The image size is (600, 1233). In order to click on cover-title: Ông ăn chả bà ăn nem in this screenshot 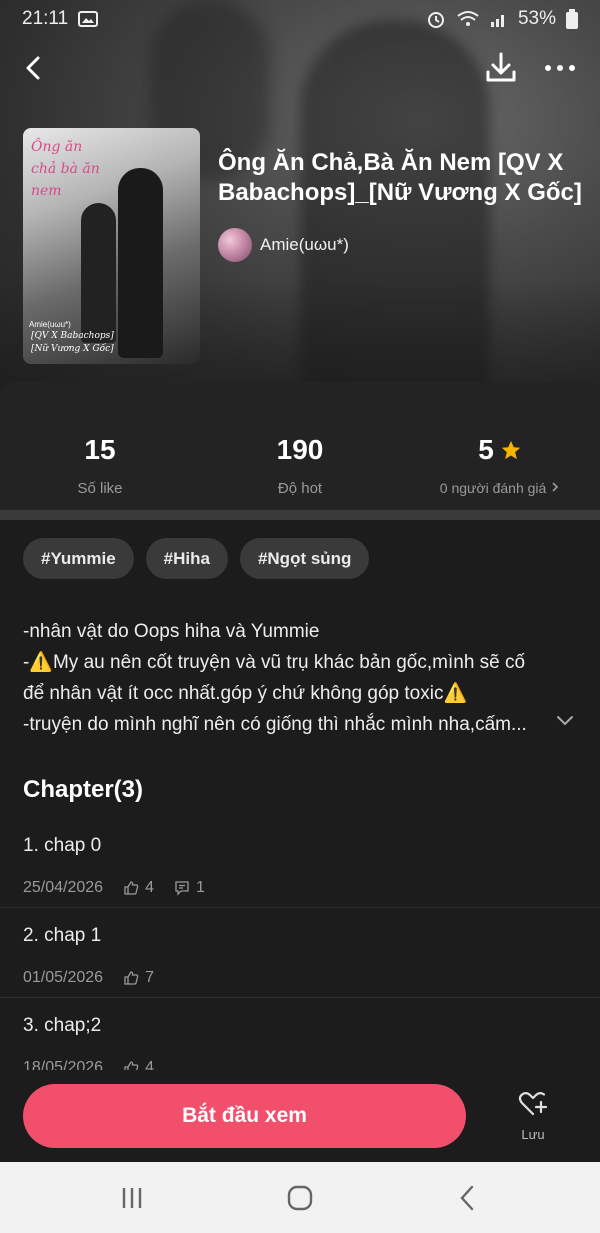, I will do `click(65, 169)`.